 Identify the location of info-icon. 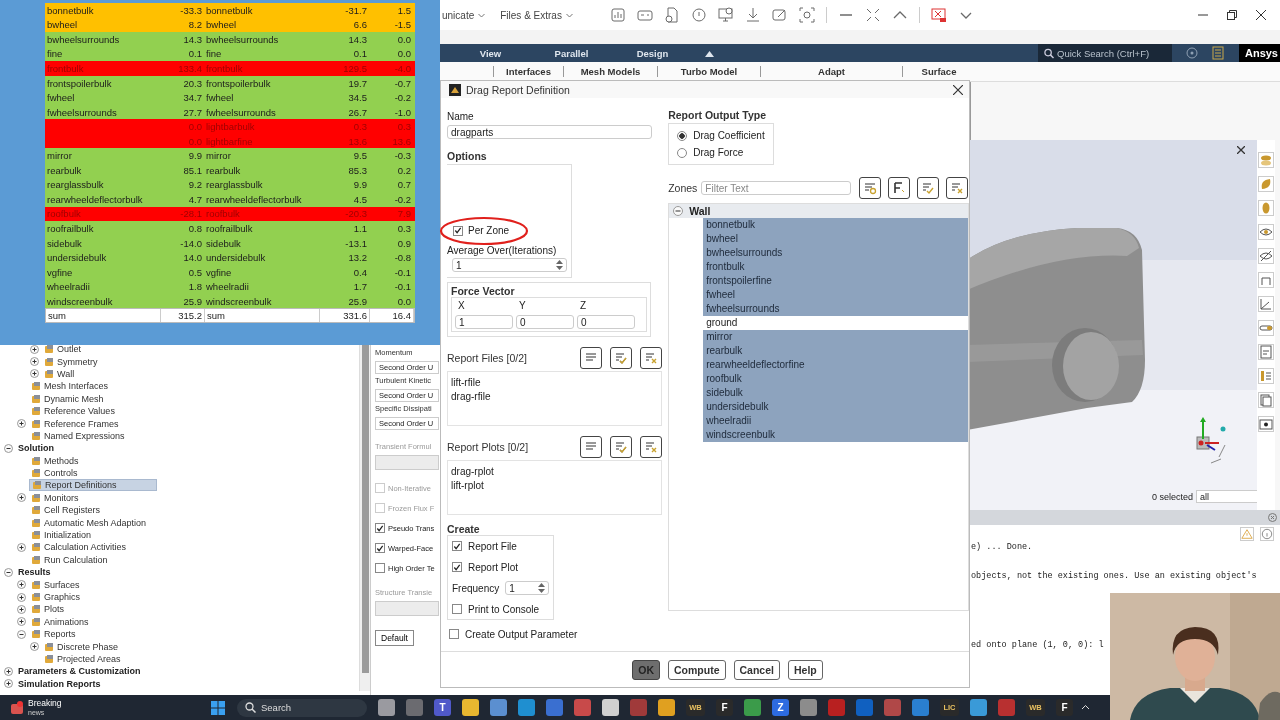
(1267, 534).